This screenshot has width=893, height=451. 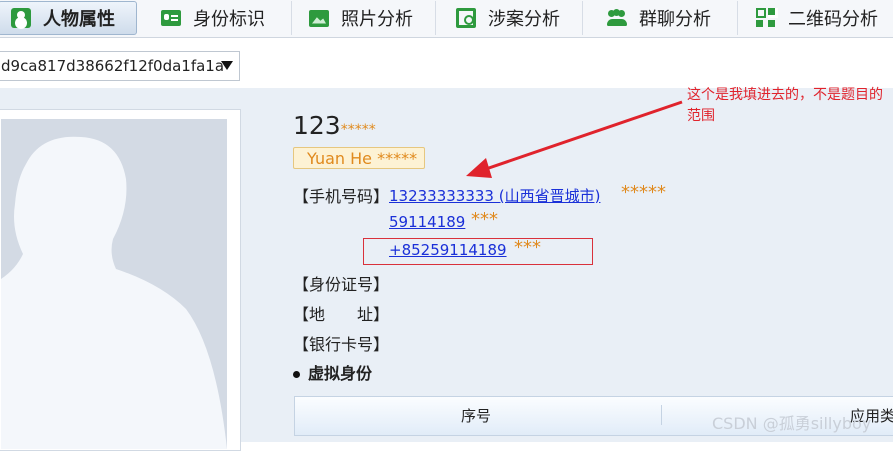 What do you see at coordinates (833, 19) in the screenshot?
I see `tab-label: 二维码分析` at bounding box center [833, 19].